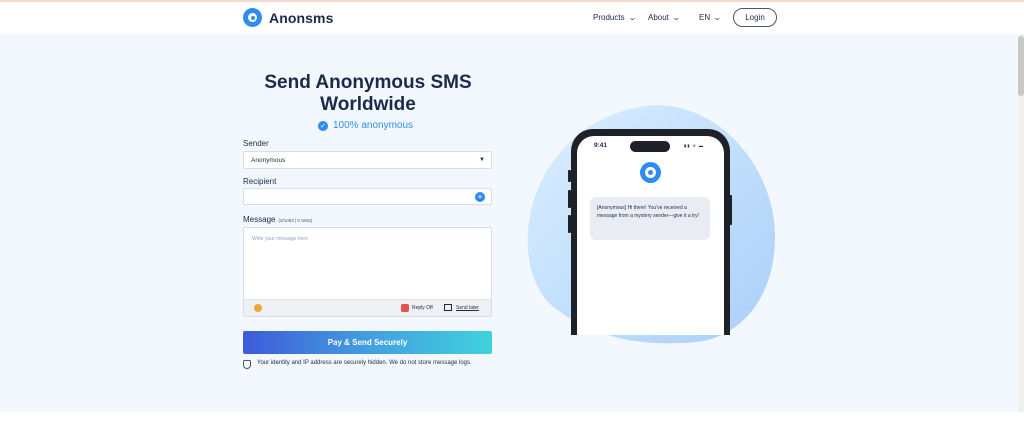 Image resolution: width=1024 pixels, height=421 pixels. I want to click on calendar-icon, so click(448, 307).